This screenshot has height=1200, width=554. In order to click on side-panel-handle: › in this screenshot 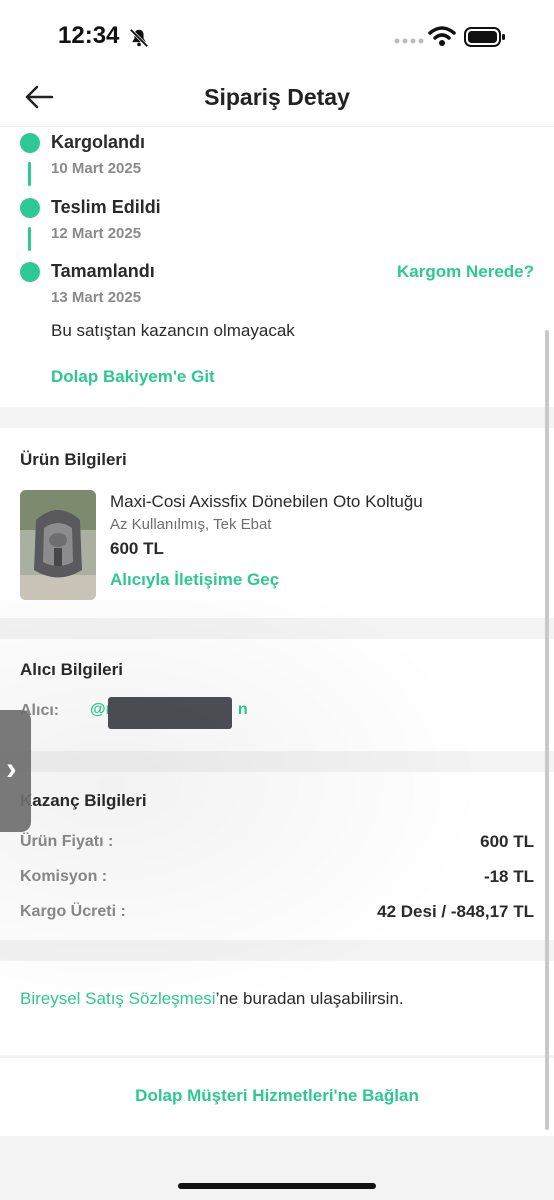, I will do `click(15, 771)`.